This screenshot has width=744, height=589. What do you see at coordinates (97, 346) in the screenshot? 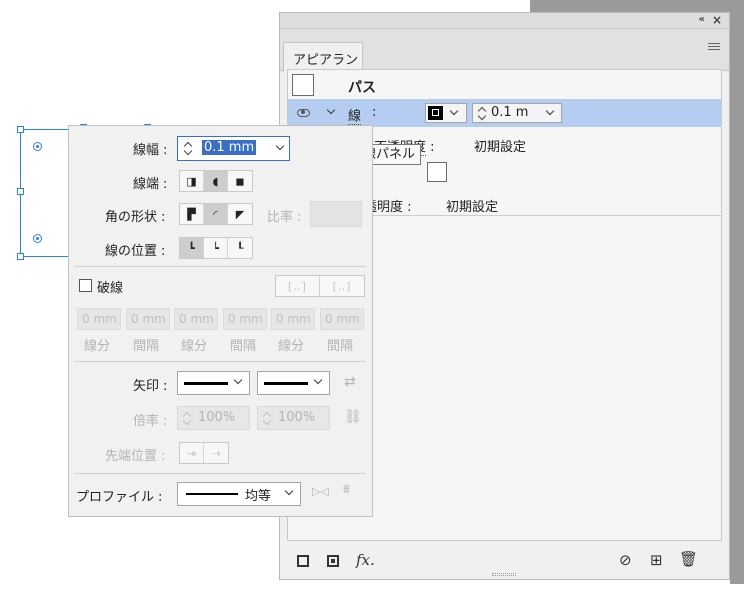
I see `dash-1-label: 線分` at bounding box center [97, 346].